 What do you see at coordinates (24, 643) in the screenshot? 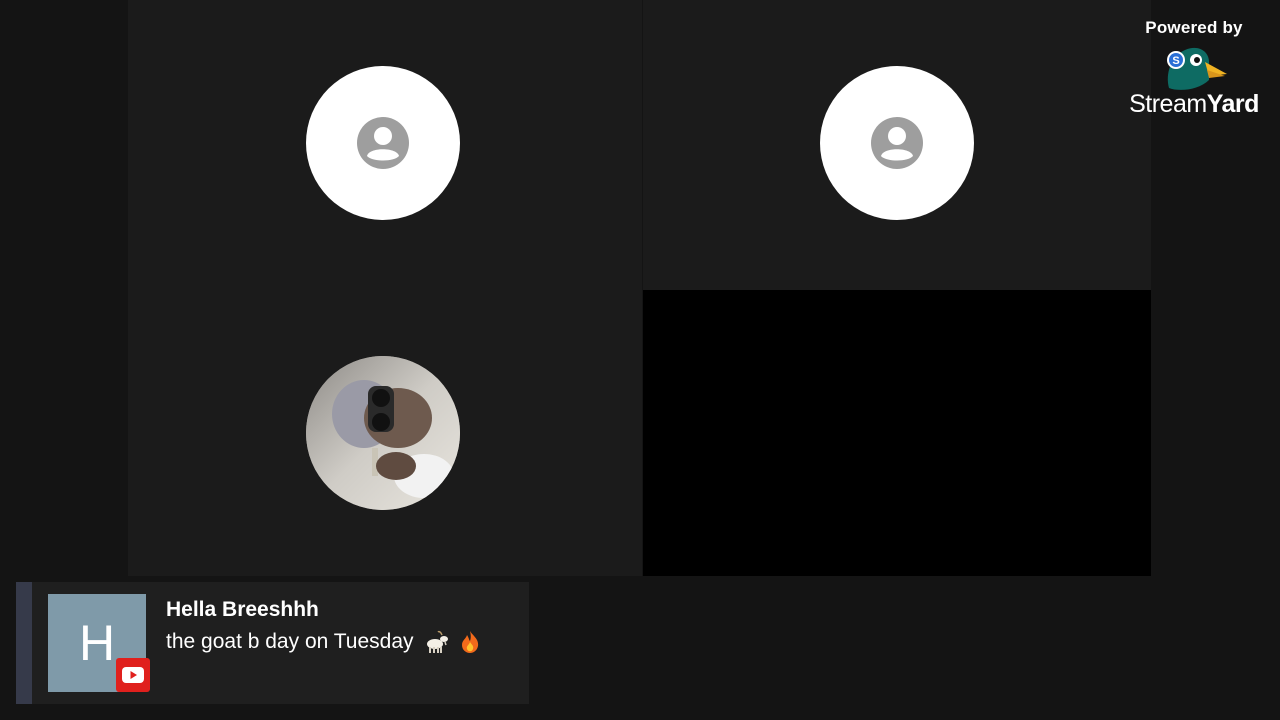
I see `banner-accent-bar` at bounding box center [24, 643].